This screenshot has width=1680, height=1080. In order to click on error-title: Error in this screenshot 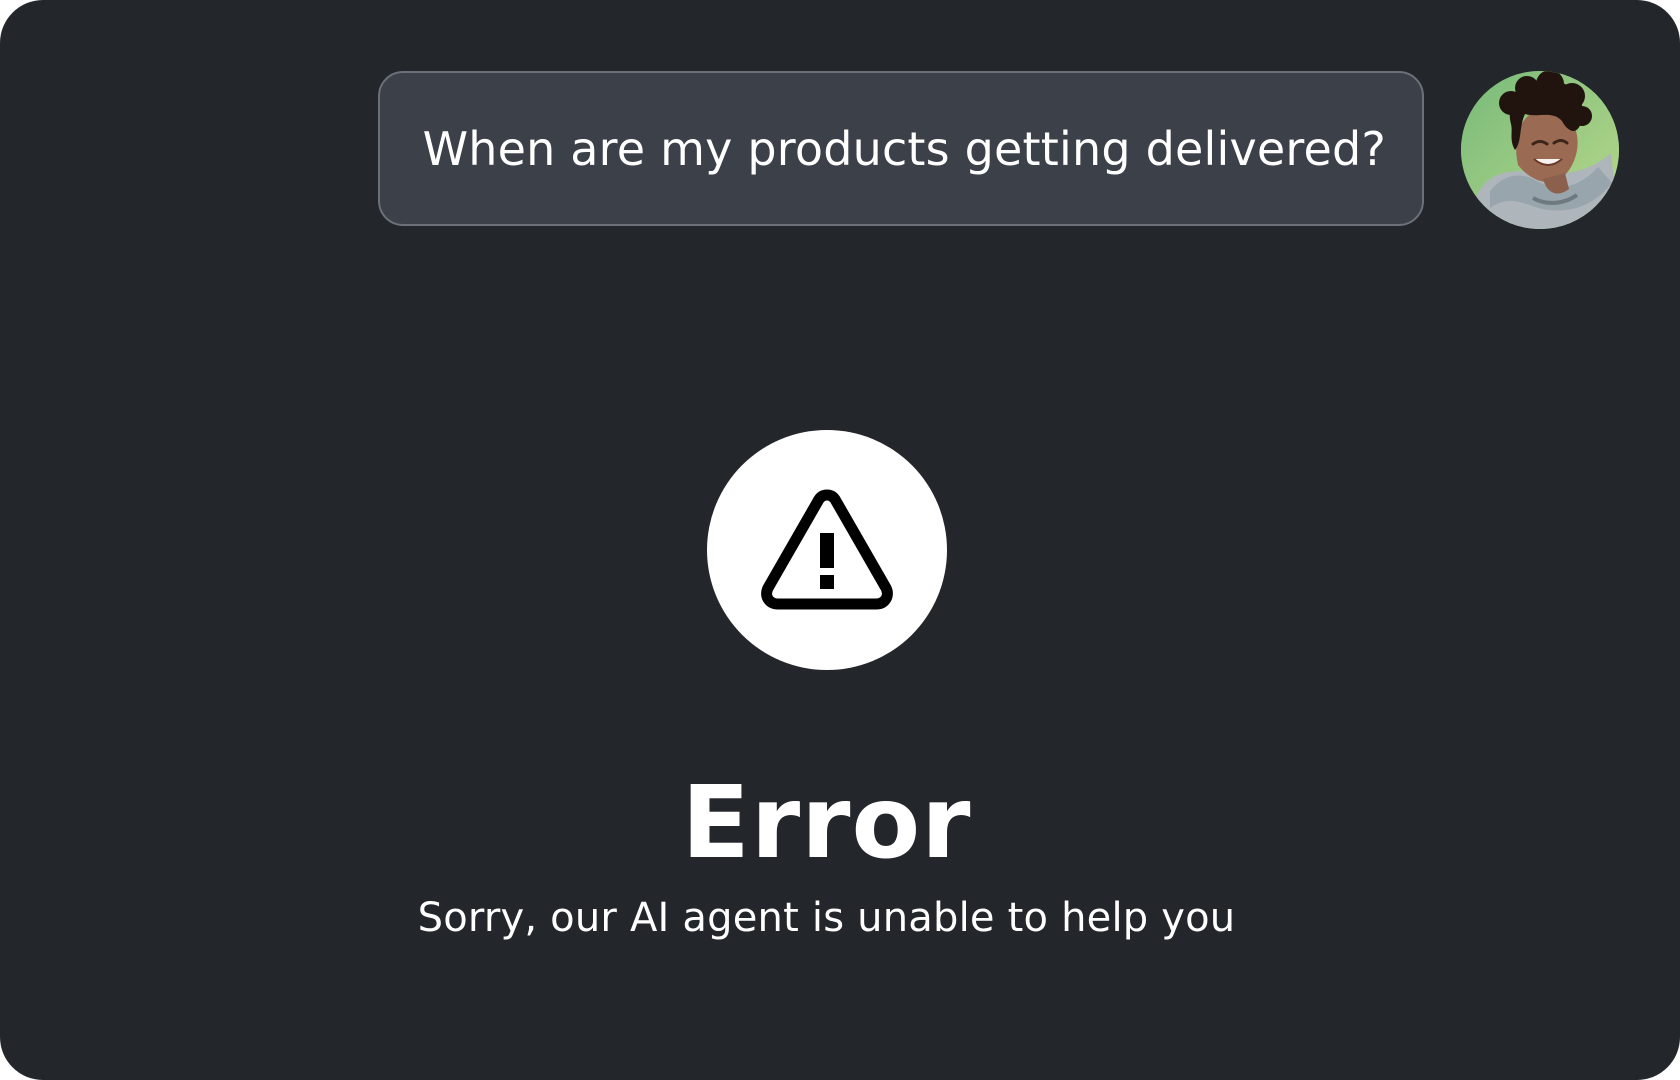, I will do `click(826, 822)`.